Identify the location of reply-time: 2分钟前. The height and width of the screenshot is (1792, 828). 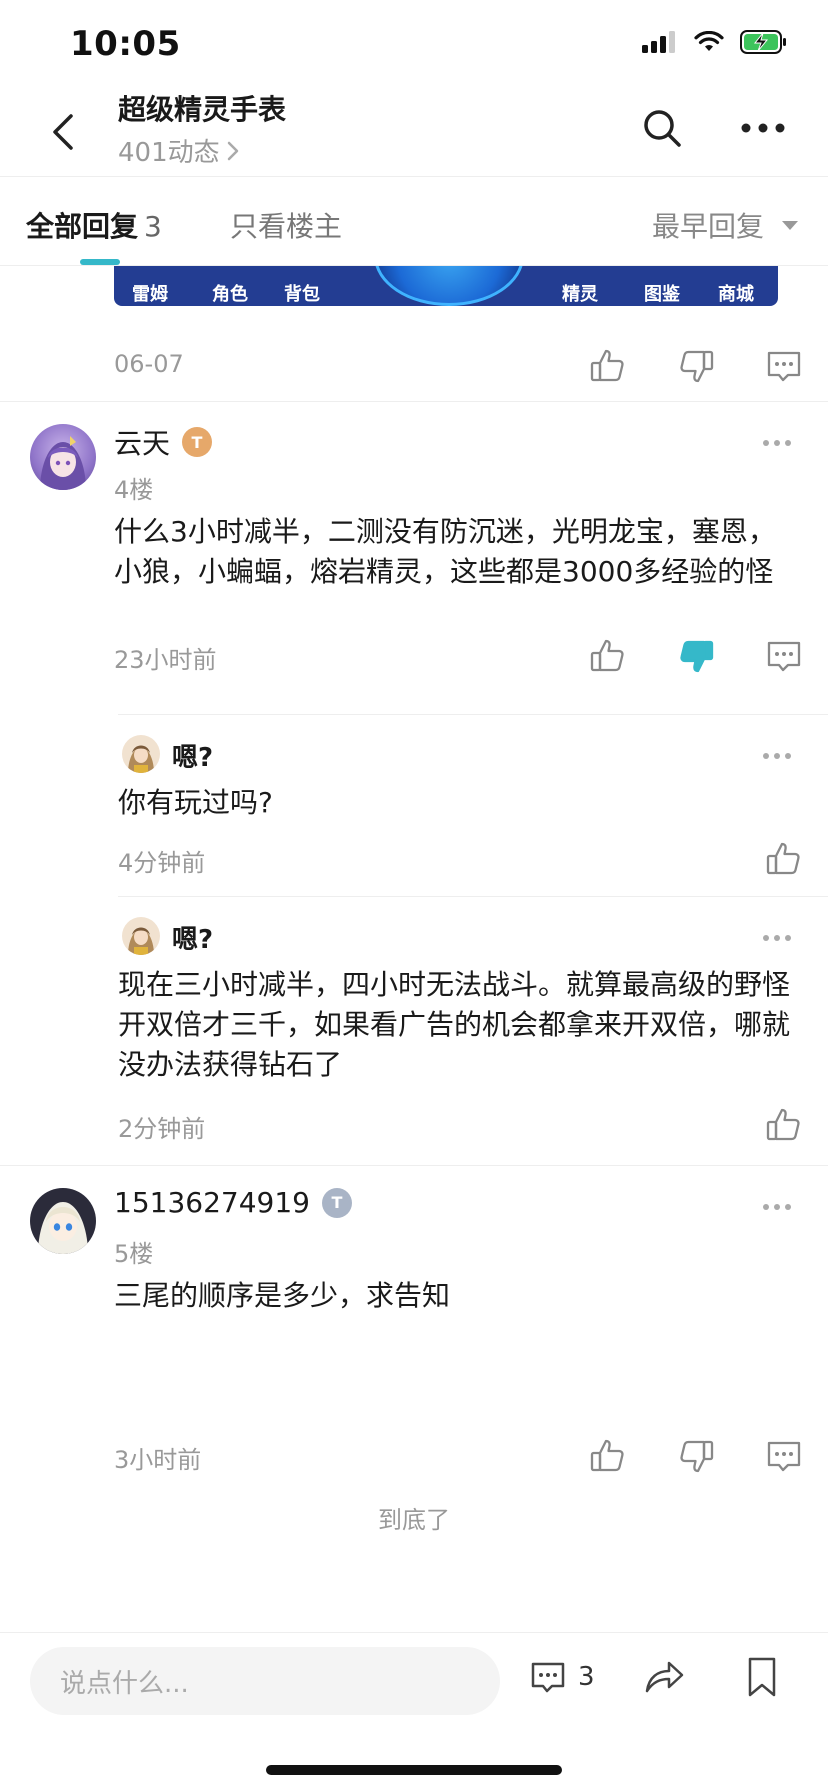
(162, 1129).